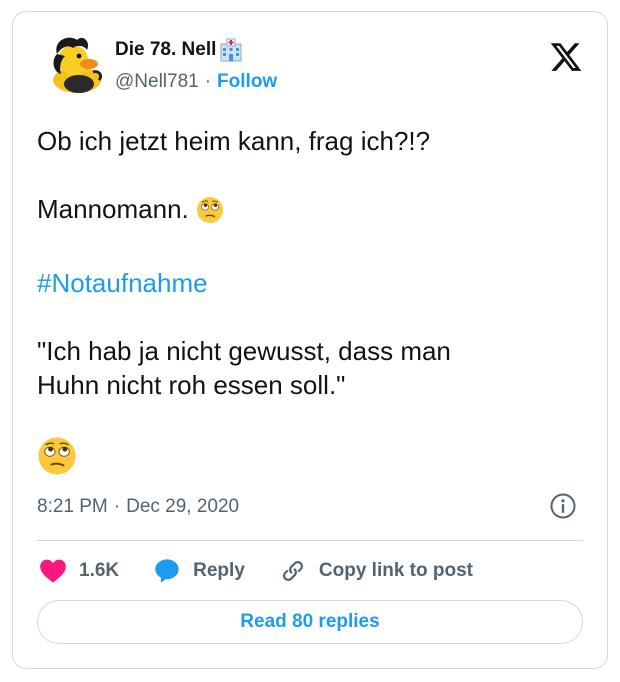 The image size is (620, 682). I want to click on copy-link-label: Copy link to post, so click(395, 570).